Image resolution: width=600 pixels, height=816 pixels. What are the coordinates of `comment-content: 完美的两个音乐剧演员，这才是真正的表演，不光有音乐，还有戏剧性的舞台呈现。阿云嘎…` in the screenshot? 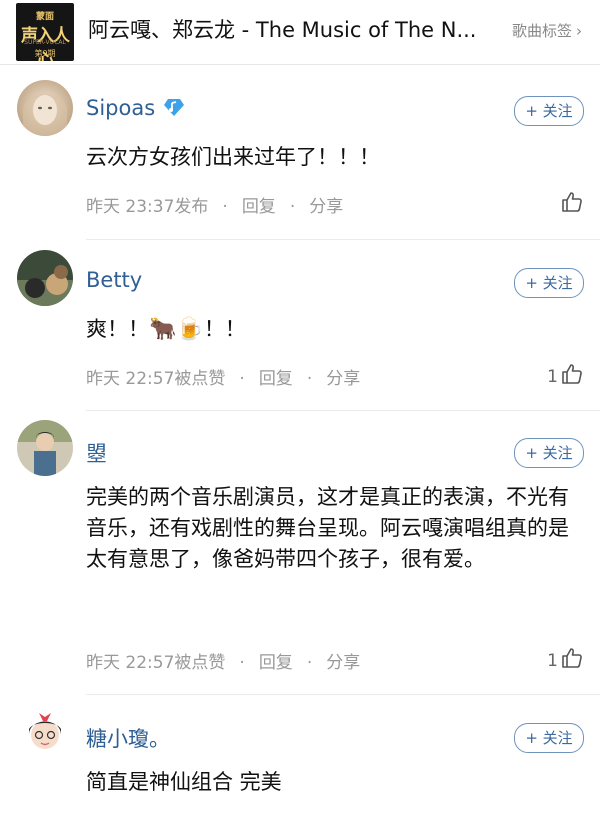 It's located at (327, 528).